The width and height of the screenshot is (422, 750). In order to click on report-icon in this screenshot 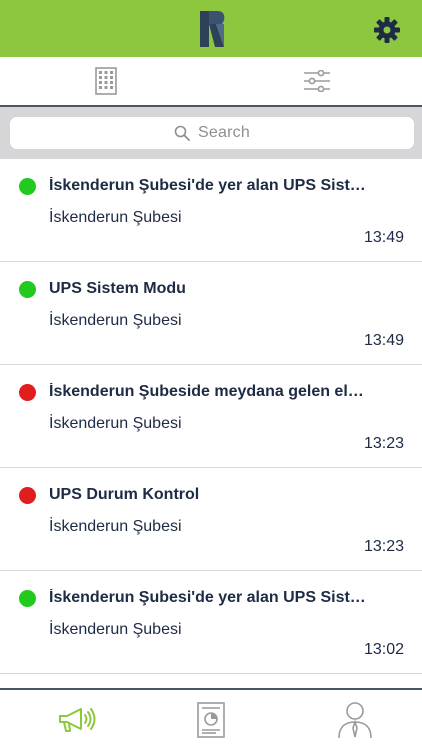, I will do `click(211, 720)`.